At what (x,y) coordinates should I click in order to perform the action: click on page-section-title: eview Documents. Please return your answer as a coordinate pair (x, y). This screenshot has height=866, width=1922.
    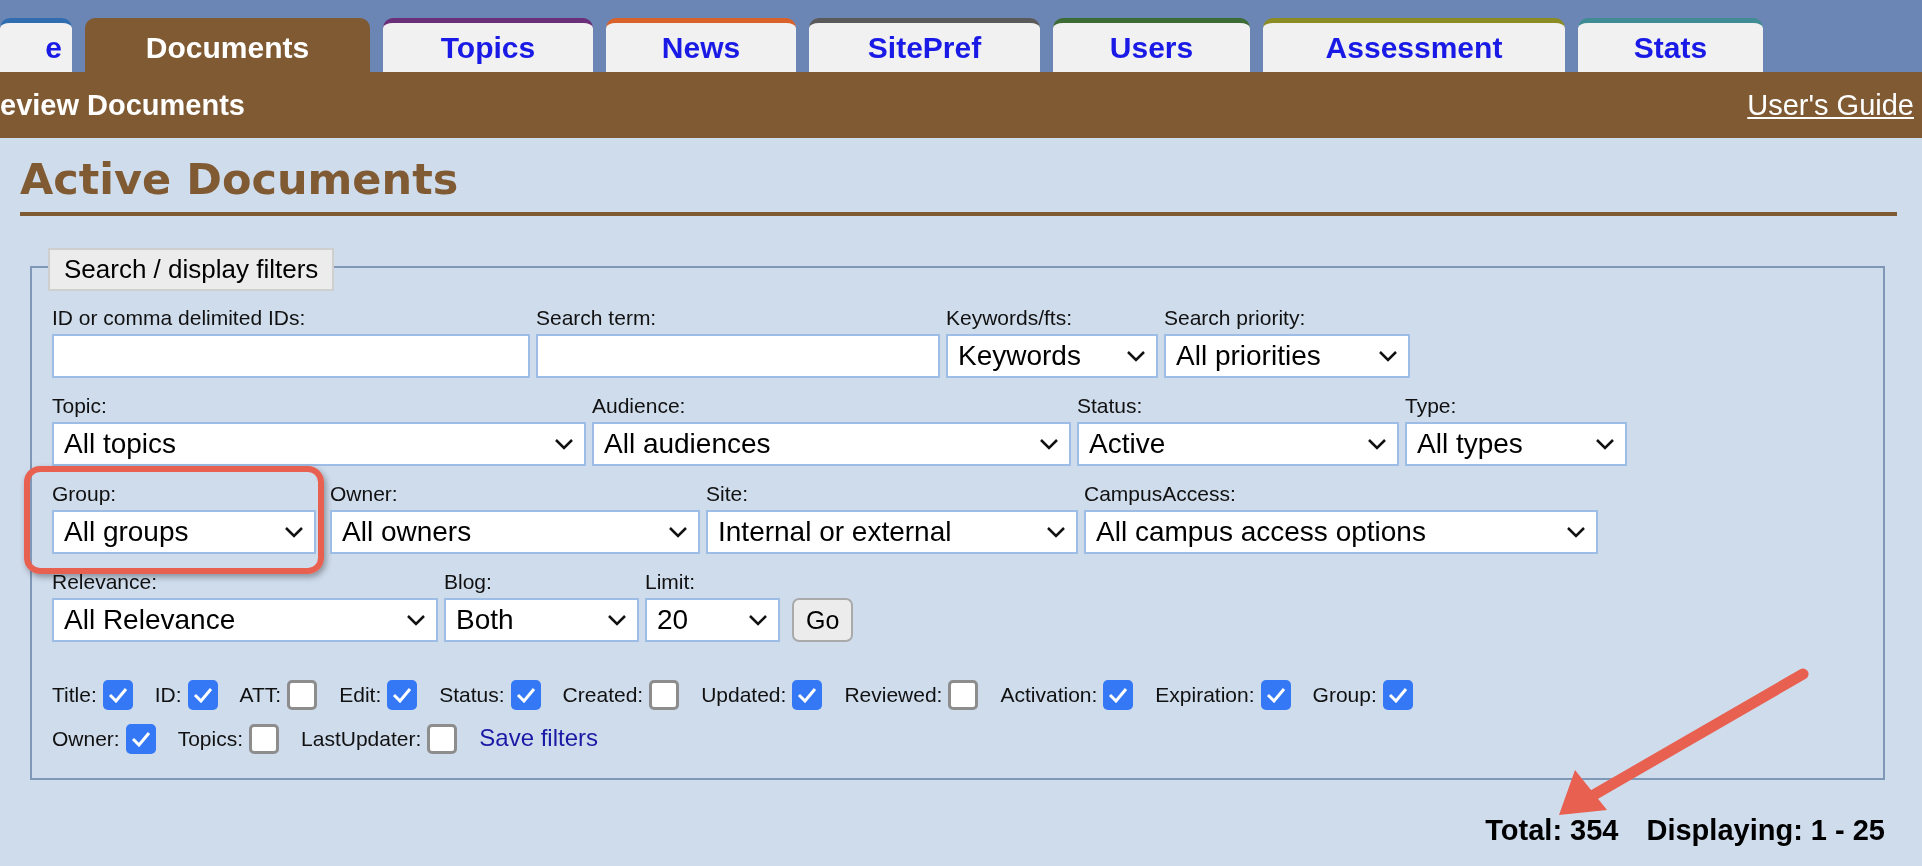
    Looking at the image, I should click on (122, 105).